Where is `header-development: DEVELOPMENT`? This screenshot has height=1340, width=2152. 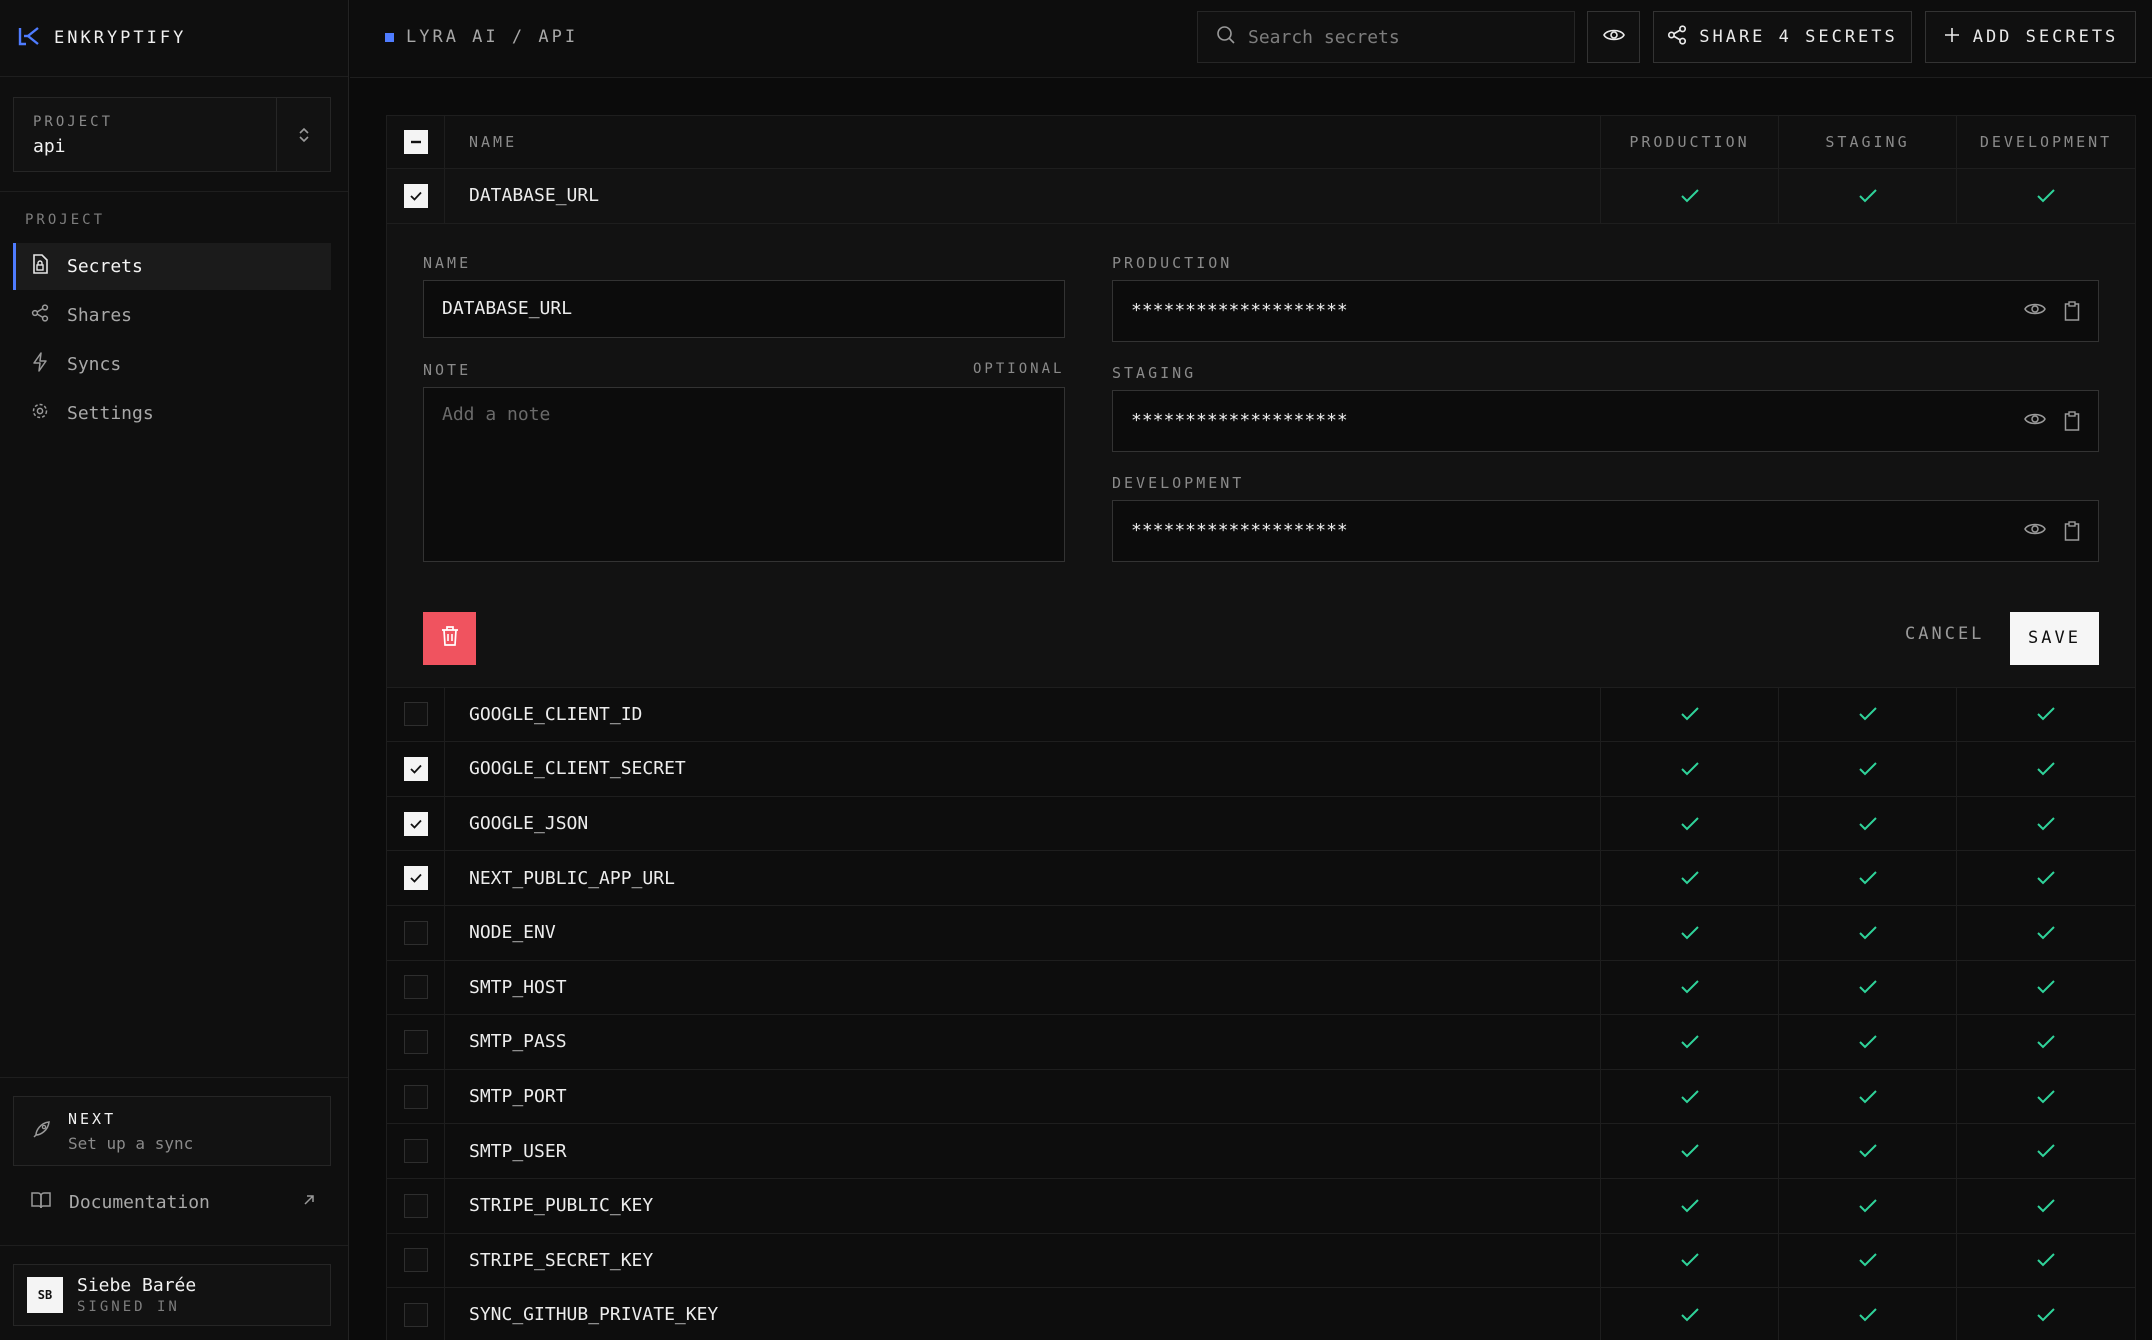
header-development: DEVELOPMENT is located at coordinates (2046, 142).